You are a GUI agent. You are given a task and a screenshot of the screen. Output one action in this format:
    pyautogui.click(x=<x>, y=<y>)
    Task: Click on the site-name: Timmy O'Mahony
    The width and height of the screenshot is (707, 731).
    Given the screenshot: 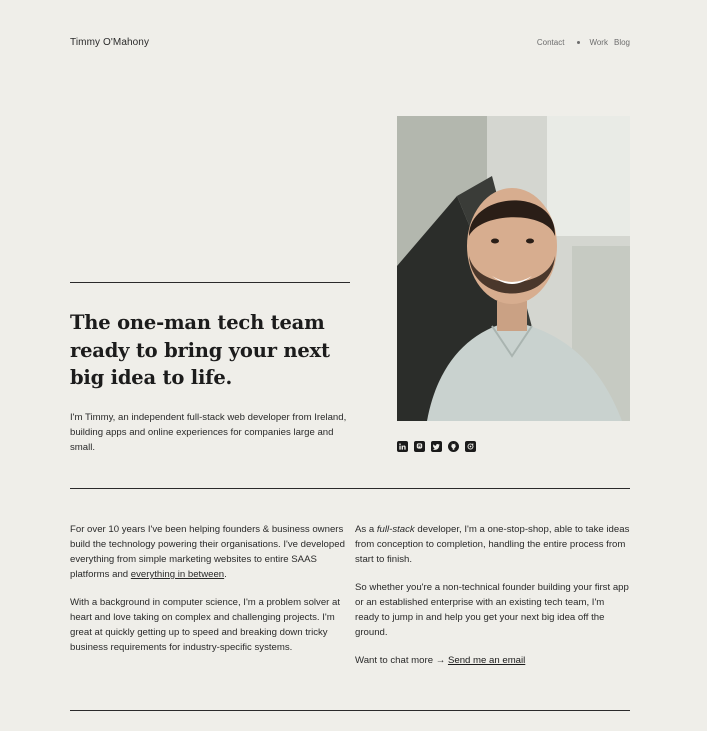 What is the action you would take?
    pyautogui.click(x=109, y=42)
    